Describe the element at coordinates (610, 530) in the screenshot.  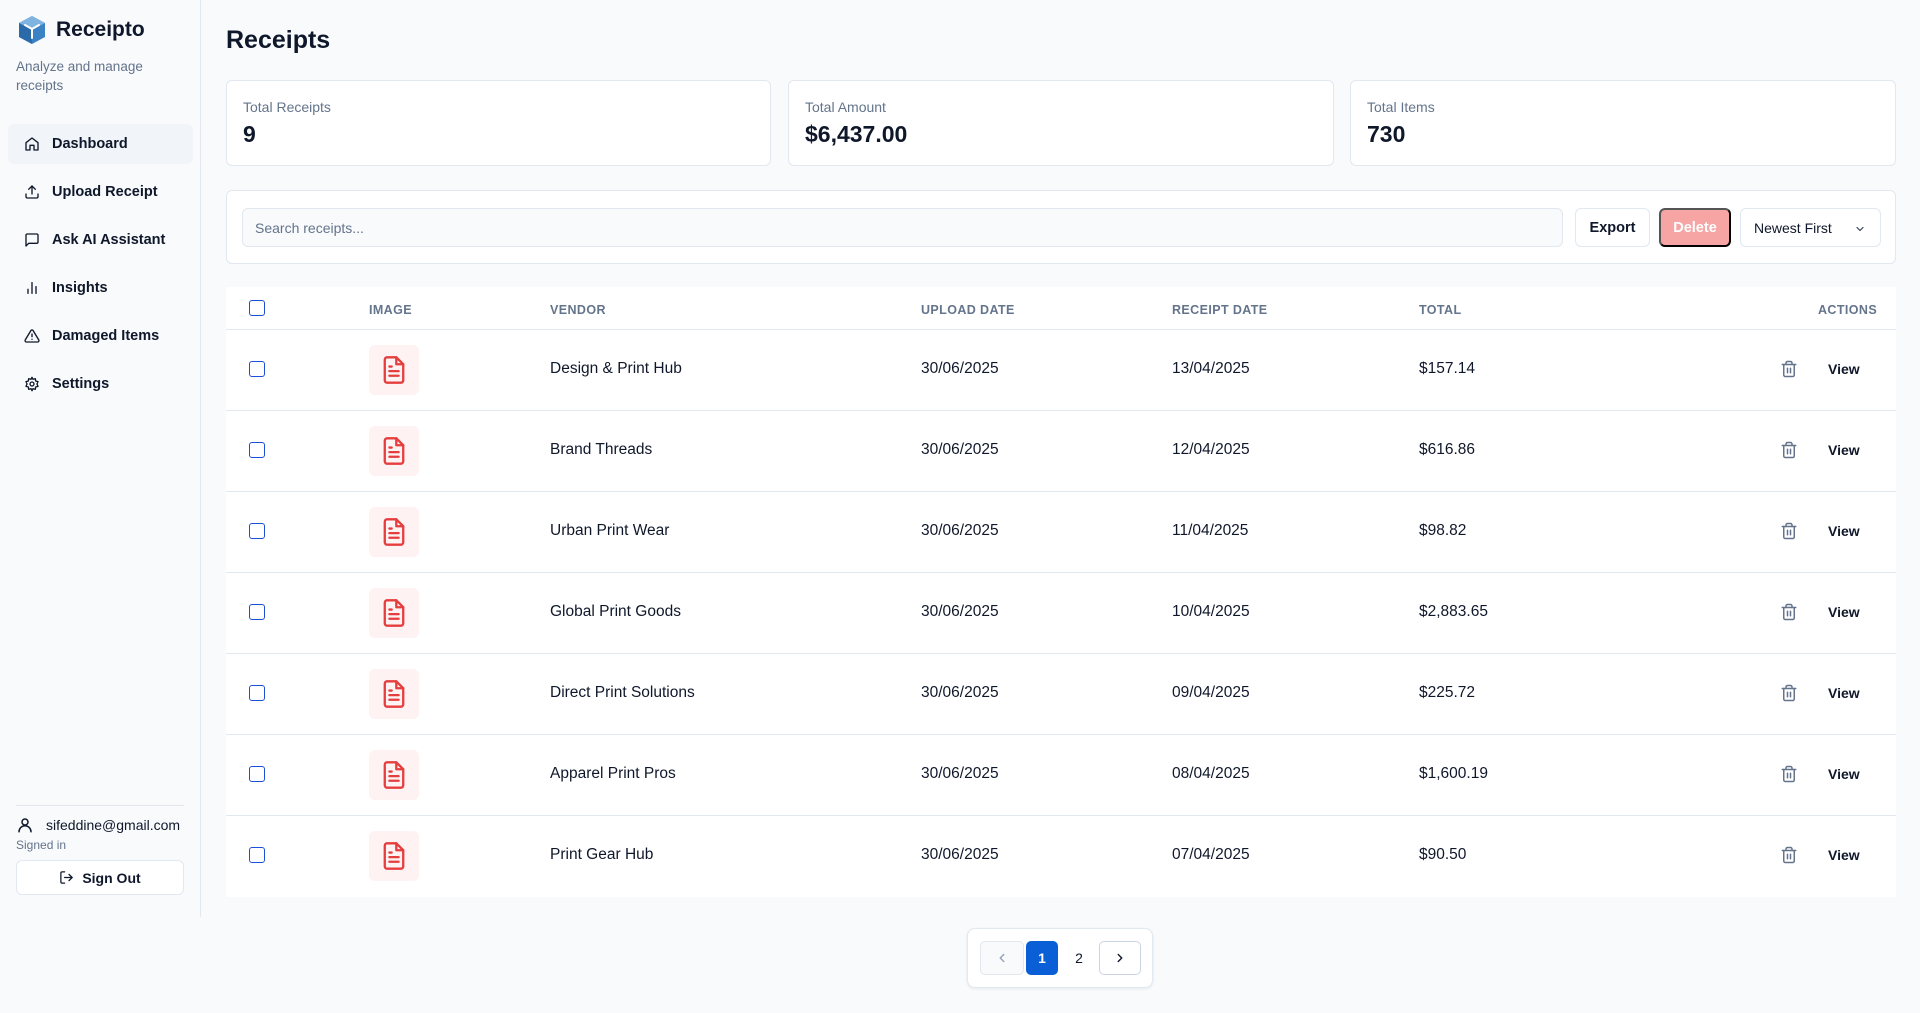
I see `vendor-cell: Urban Print Wear` at that location.